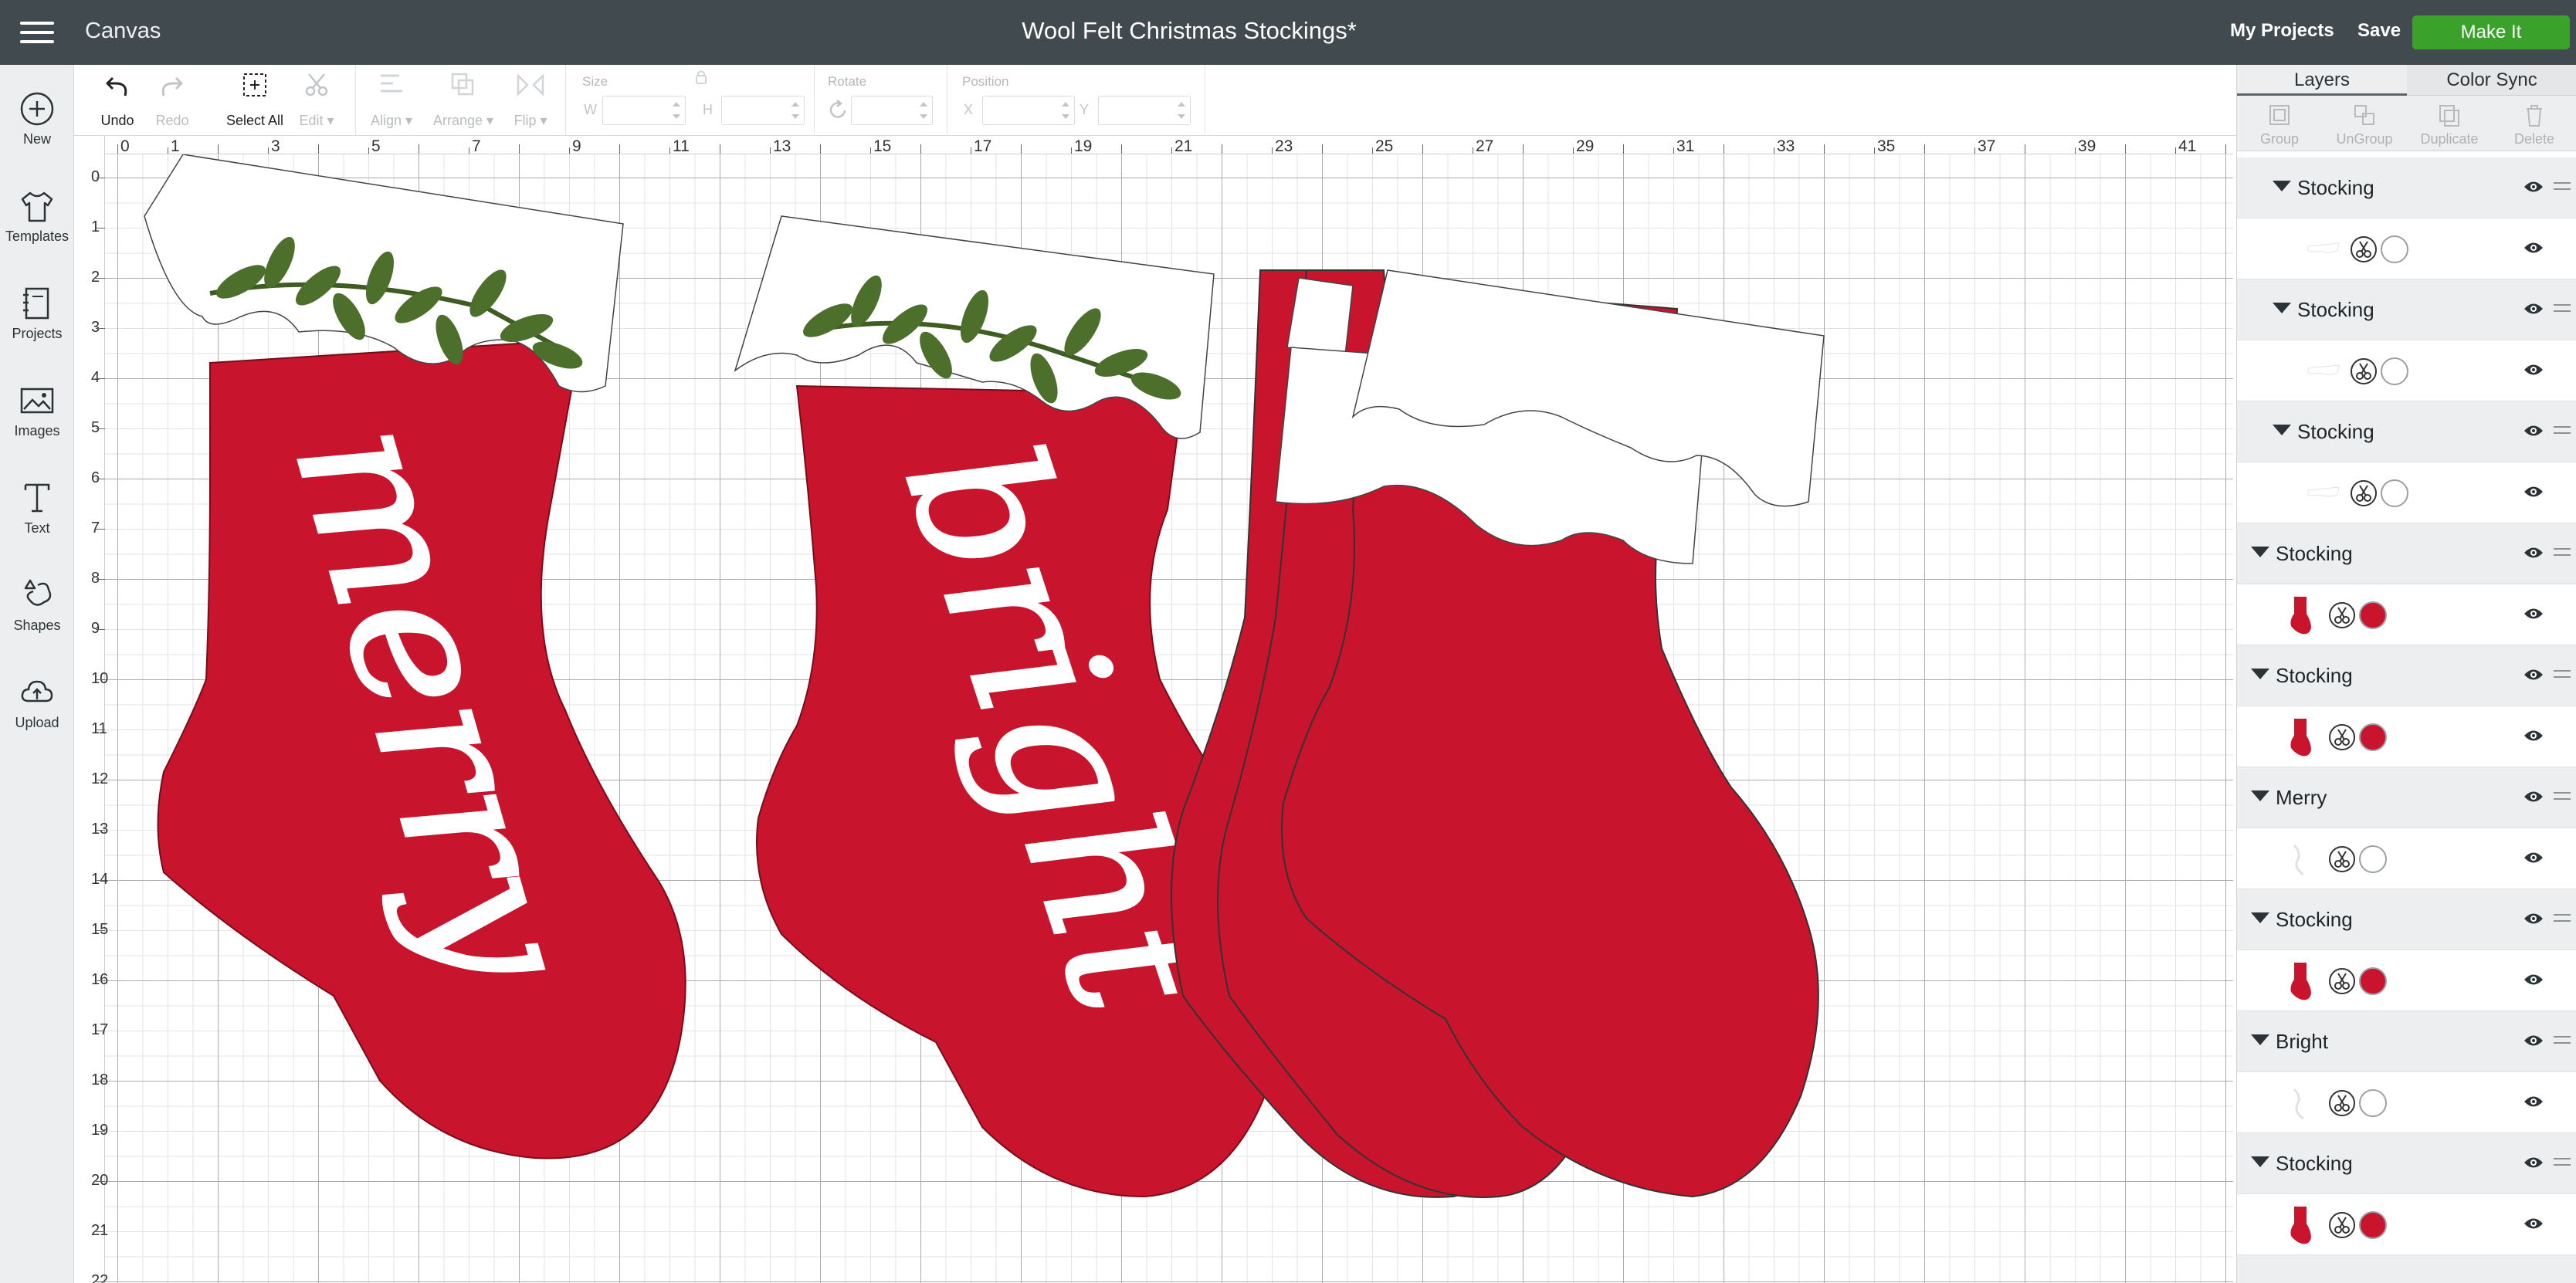 This screenshot has width=2576, height=1283. Describe the element at coordinates (644, 110) in the screenshot. I see `width-input` at that location.